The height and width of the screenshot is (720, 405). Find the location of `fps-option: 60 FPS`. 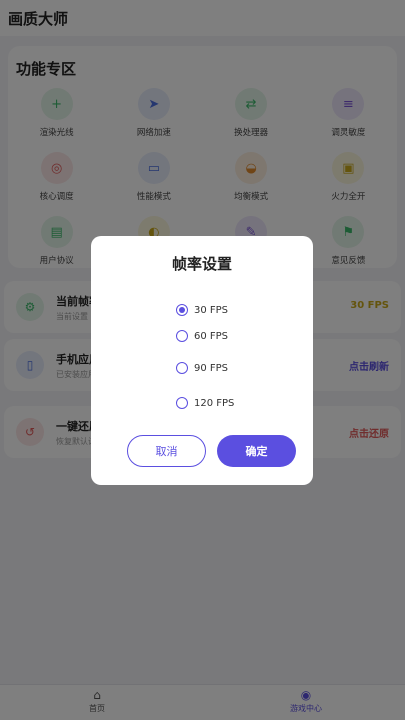

fps-option: 60 FPS is located at coordinates (202, 336).